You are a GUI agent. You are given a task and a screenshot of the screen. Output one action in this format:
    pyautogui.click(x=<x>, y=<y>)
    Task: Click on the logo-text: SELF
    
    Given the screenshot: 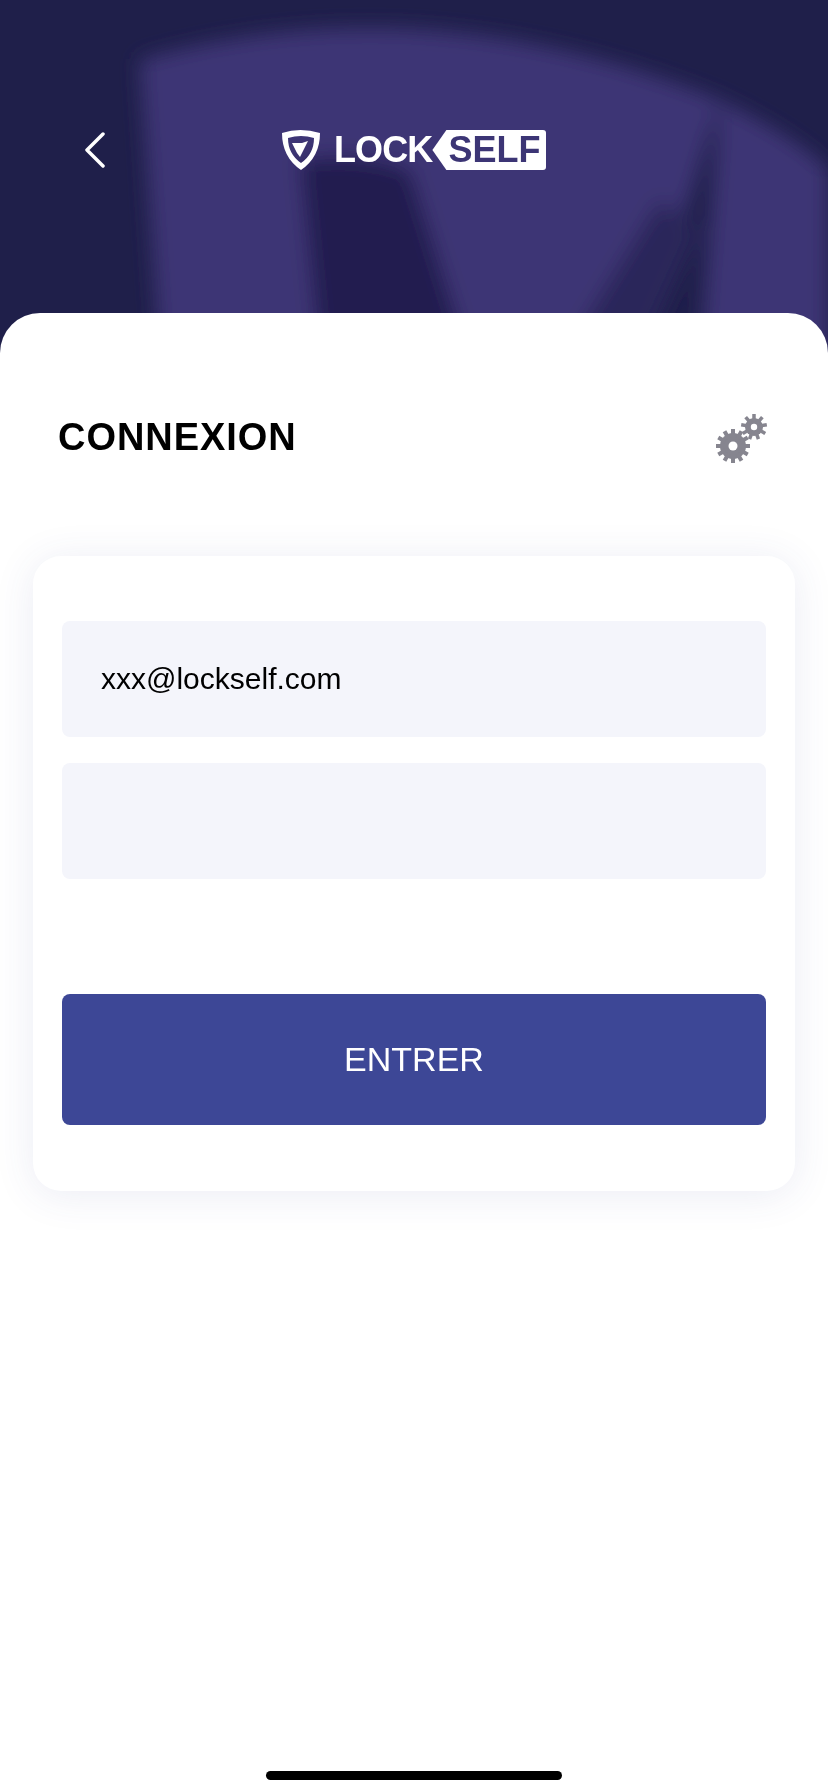 What is the action you would take?
    pyautogui.click(x=489, y=150)
    